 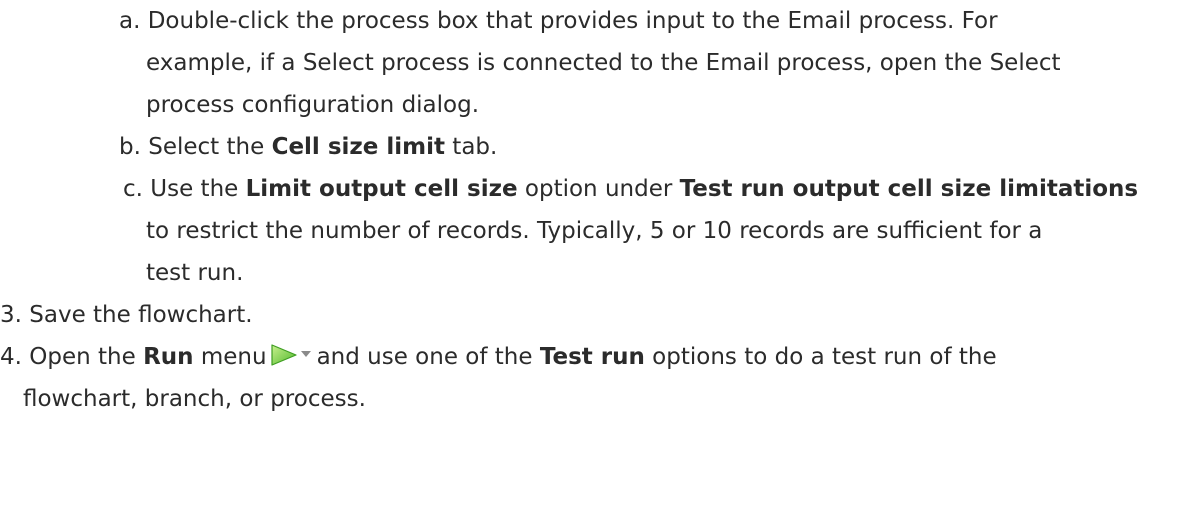 What do you see at coordinates (358, 147) in the screenshot?
I see `cell-size-limit-label: Cell size limit` at bounding box center [358, 147].